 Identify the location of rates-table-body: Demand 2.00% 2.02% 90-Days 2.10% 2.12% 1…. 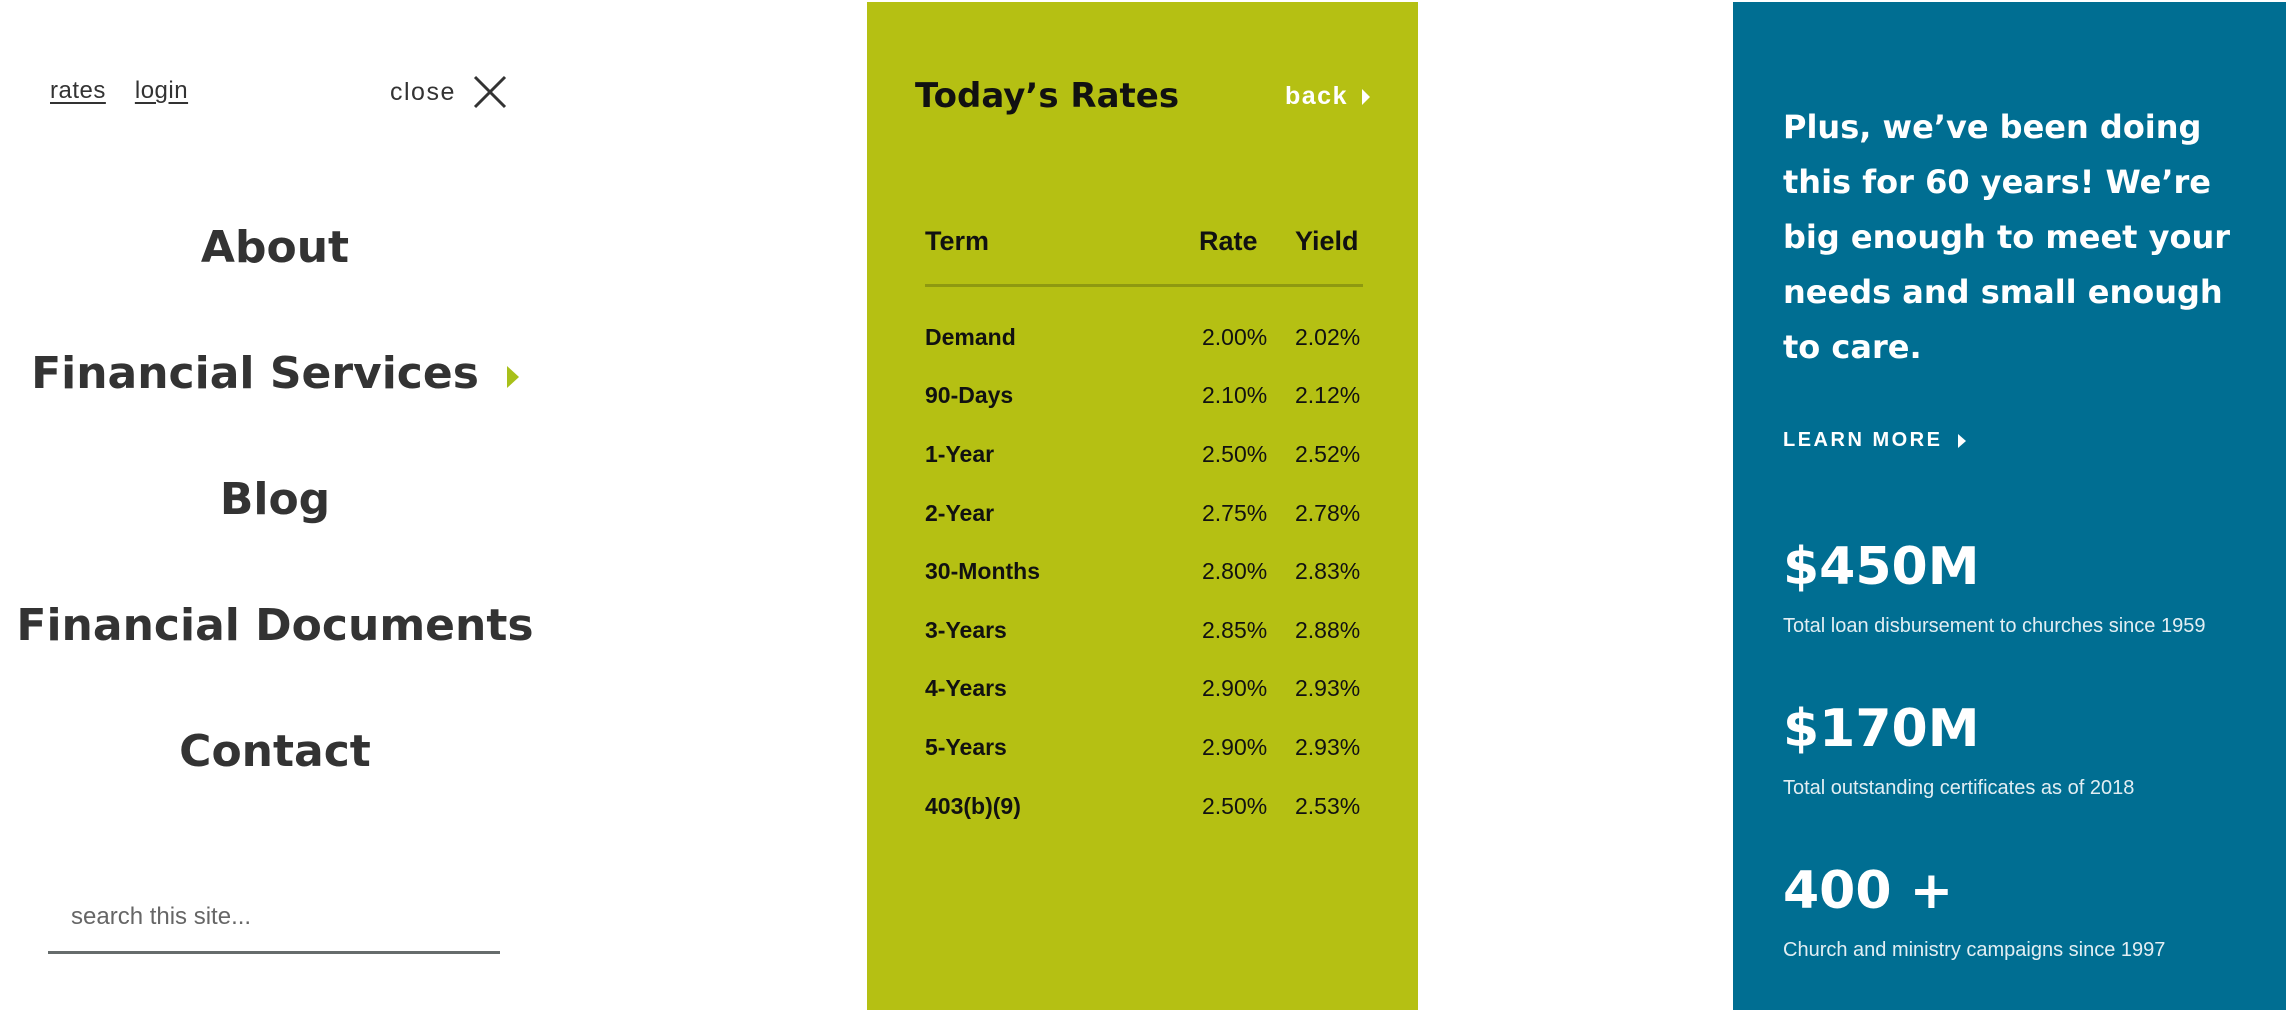
(1144, 571).